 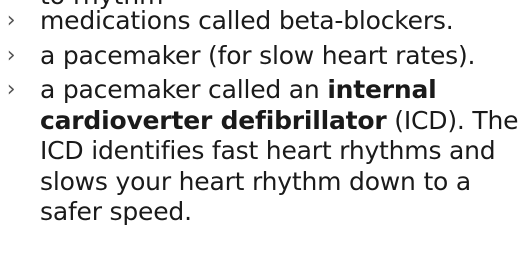 What do you see at coordinates (247, 20) in the screenshot?
I see `list-item-text: medications called beta-blockers.` at bounding box center [247, 20].